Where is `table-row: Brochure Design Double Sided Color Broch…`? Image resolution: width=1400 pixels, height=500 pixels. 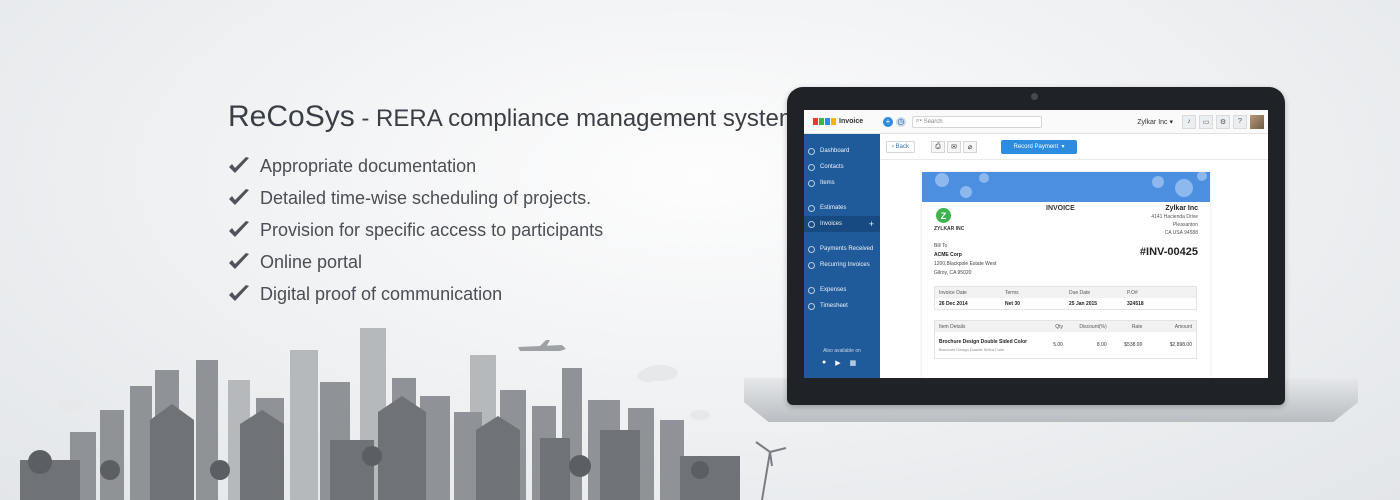
table-row: Brochure Design Double Sided Color Broch… is located at coordinates (1065, 345).